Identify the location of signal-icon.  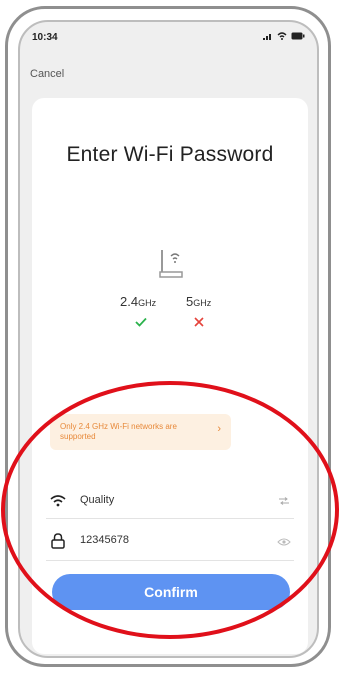
(267, 37).